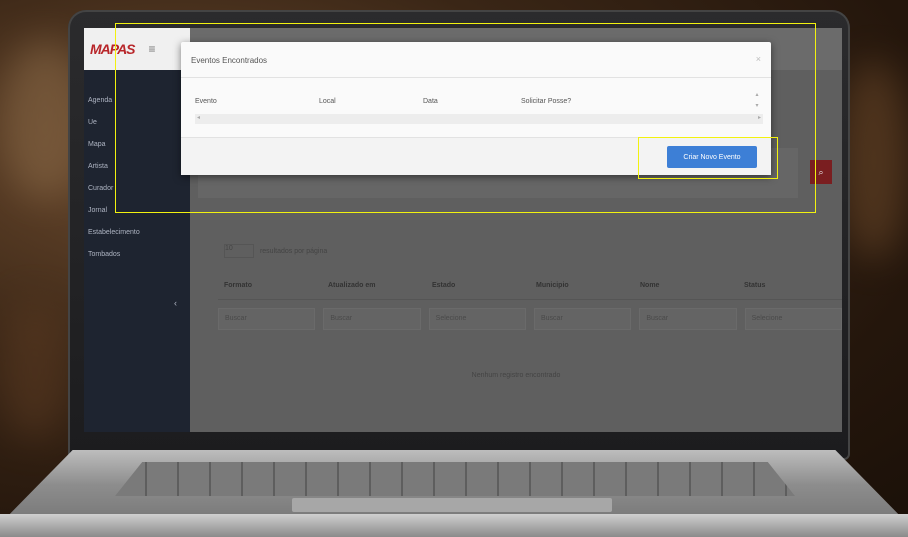 This screenshot has width=908, height=537. I want to click on horizontal-scrollbar: ◂ ▸, so click(479, 119).